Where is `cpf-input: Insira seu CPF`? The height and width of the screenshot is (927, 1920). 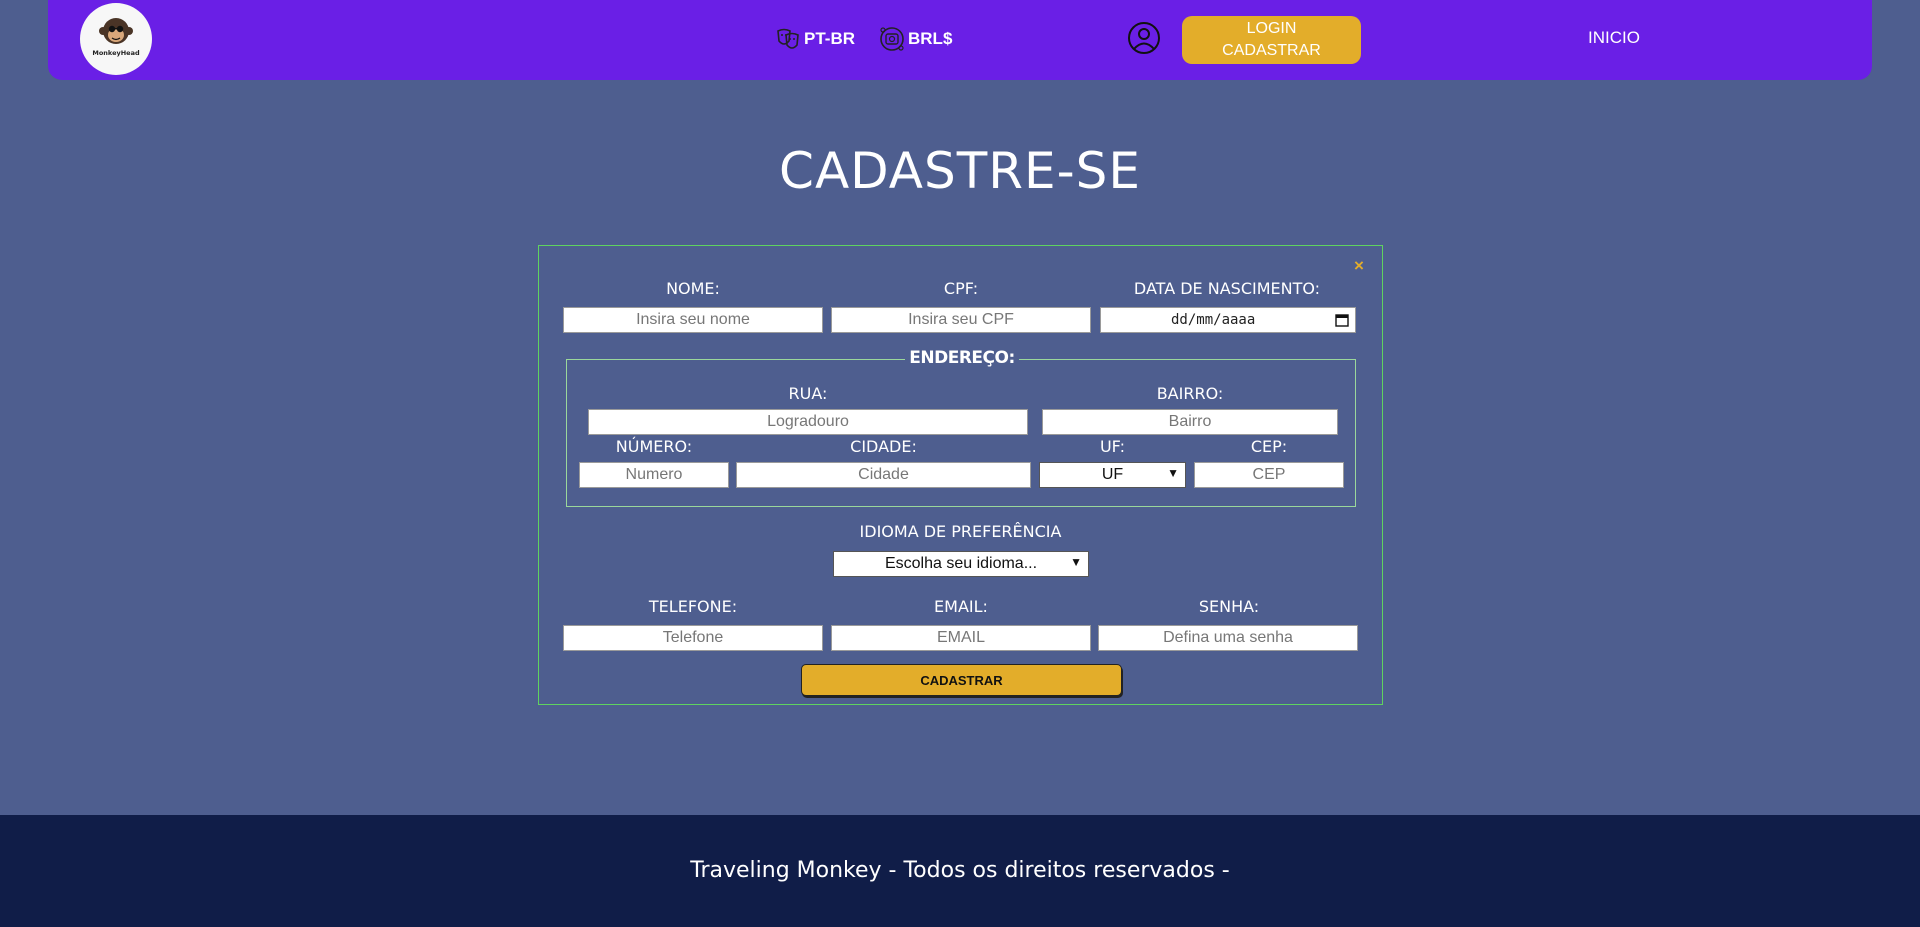 cpf-input: Insira seu CPF is located at coordinates (961, 320).